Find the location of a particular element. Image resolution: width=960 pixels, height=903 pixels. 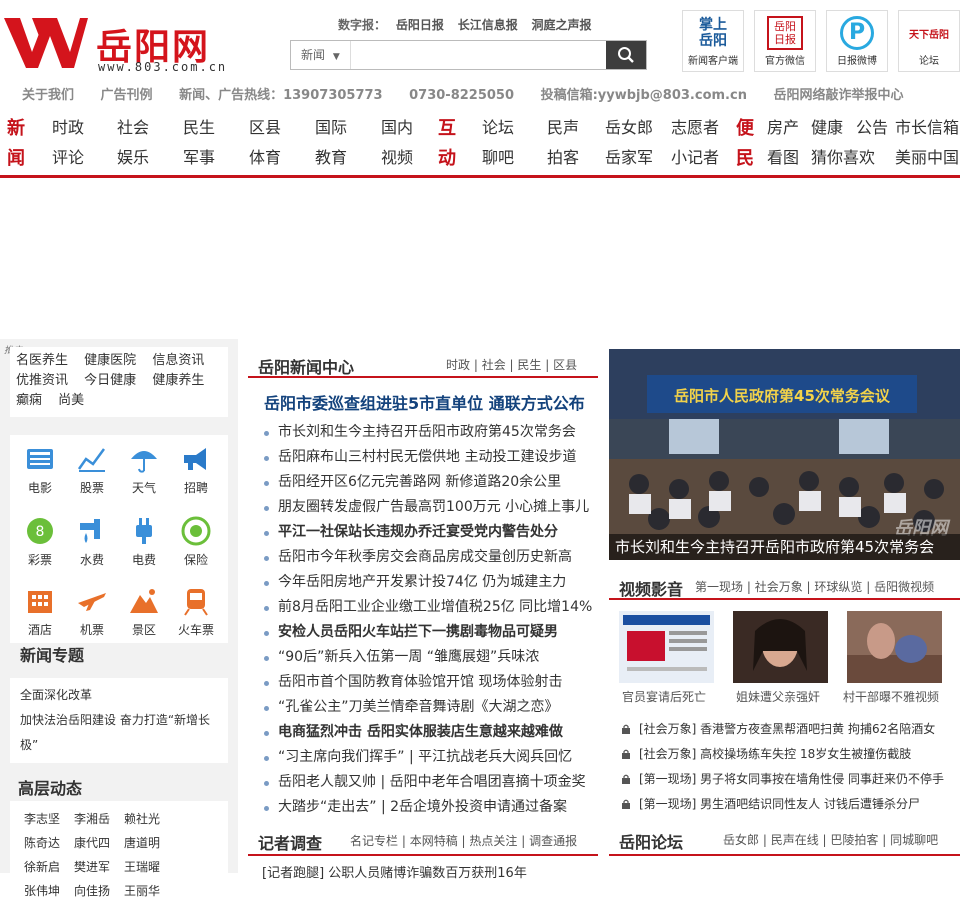

app-news-client: 掌上岳阳 新闻客户端 is located at coordinates (713, 41).